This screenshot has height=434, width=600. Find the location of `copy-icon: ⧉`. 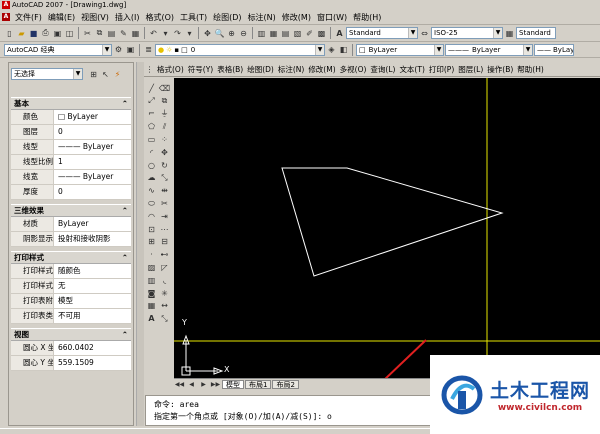

copy-icon: ⧉ is located at coordinates (99, 33).